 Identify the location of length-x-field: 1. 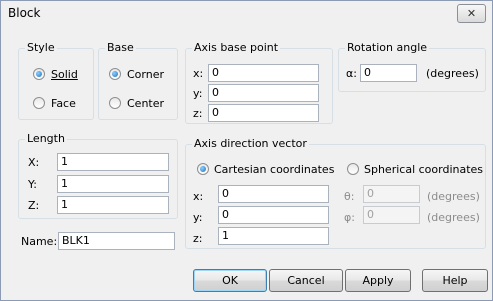
(113, 162).